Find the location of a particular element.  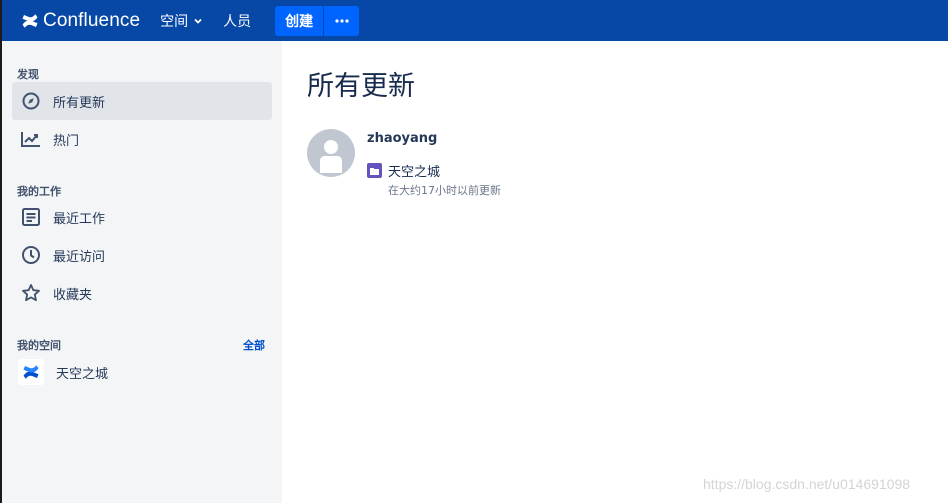

create-button: 创建 is located at coordinates (299, 20).